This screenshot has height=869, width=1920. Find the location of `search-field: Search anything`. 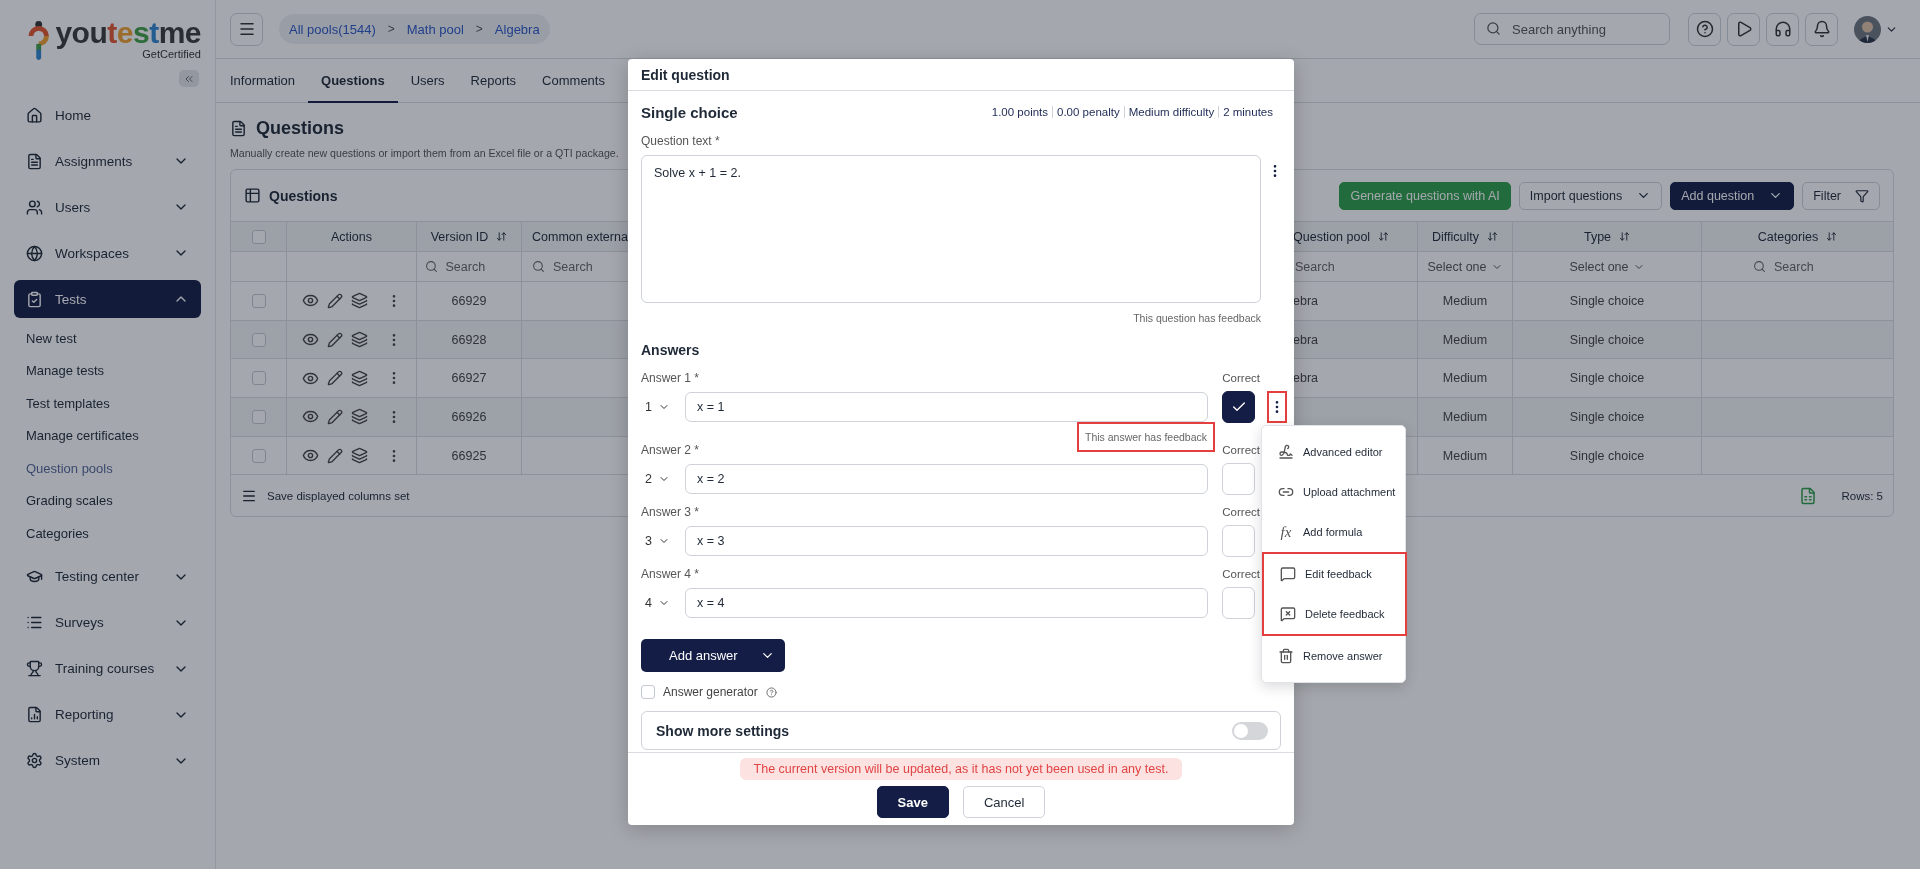

search-field: Search anything is located at coordinates (1572, 29).